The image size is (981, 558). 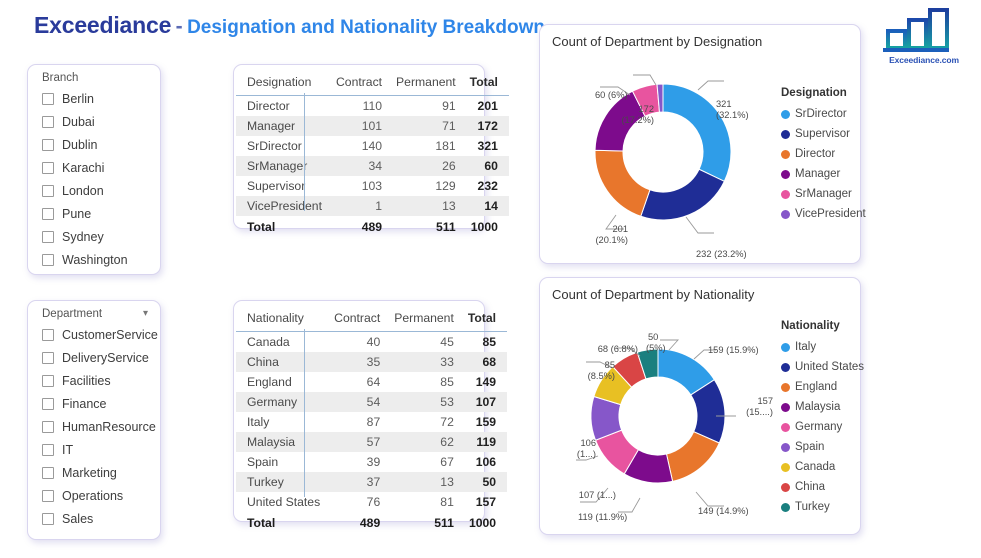 What do you see at coordinates (822, 447) in the screenshot?
I see `legend-item-spain: Spain` at bounding box center [822, 447].